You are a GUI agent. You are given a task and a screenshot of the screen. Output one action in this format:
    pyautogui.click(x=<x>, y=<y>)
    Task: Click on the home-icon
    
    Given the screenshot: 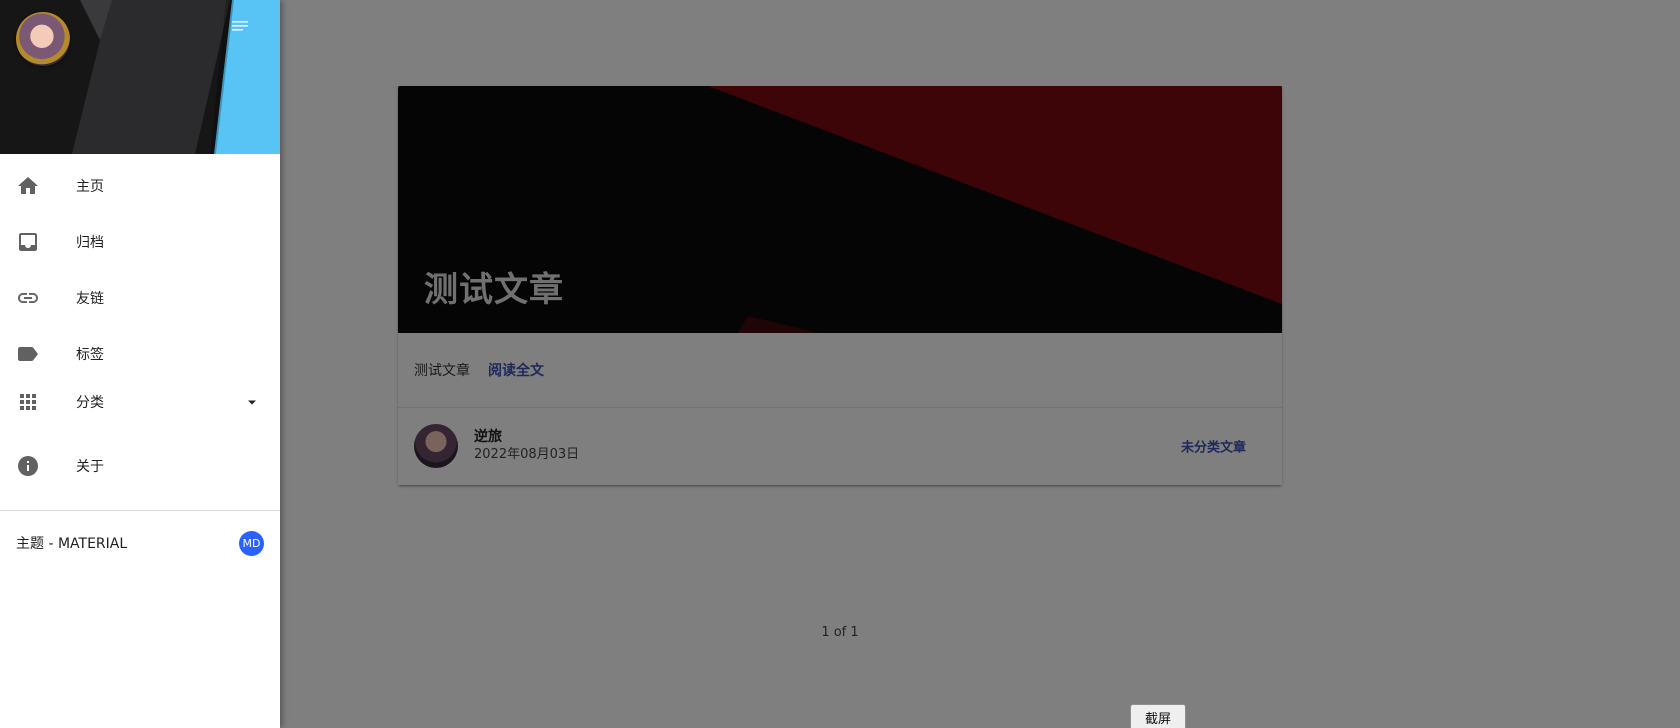 What is the action you would take?
    pyautogui.click(x=28, y=186)
    